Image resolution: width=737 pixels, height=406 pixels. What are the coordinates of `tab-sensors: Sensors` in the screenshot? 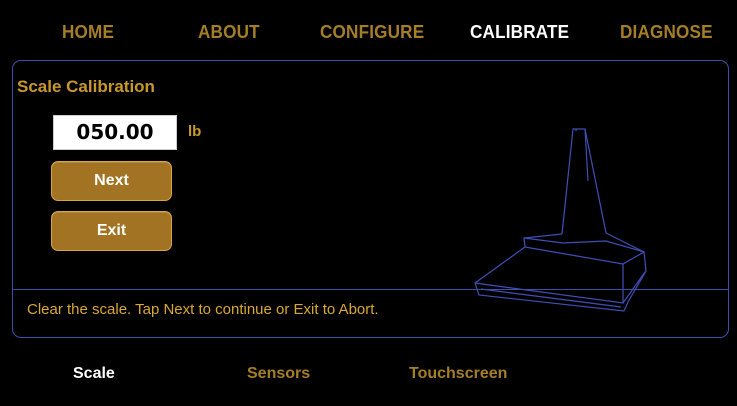 It's located at (278, 374).